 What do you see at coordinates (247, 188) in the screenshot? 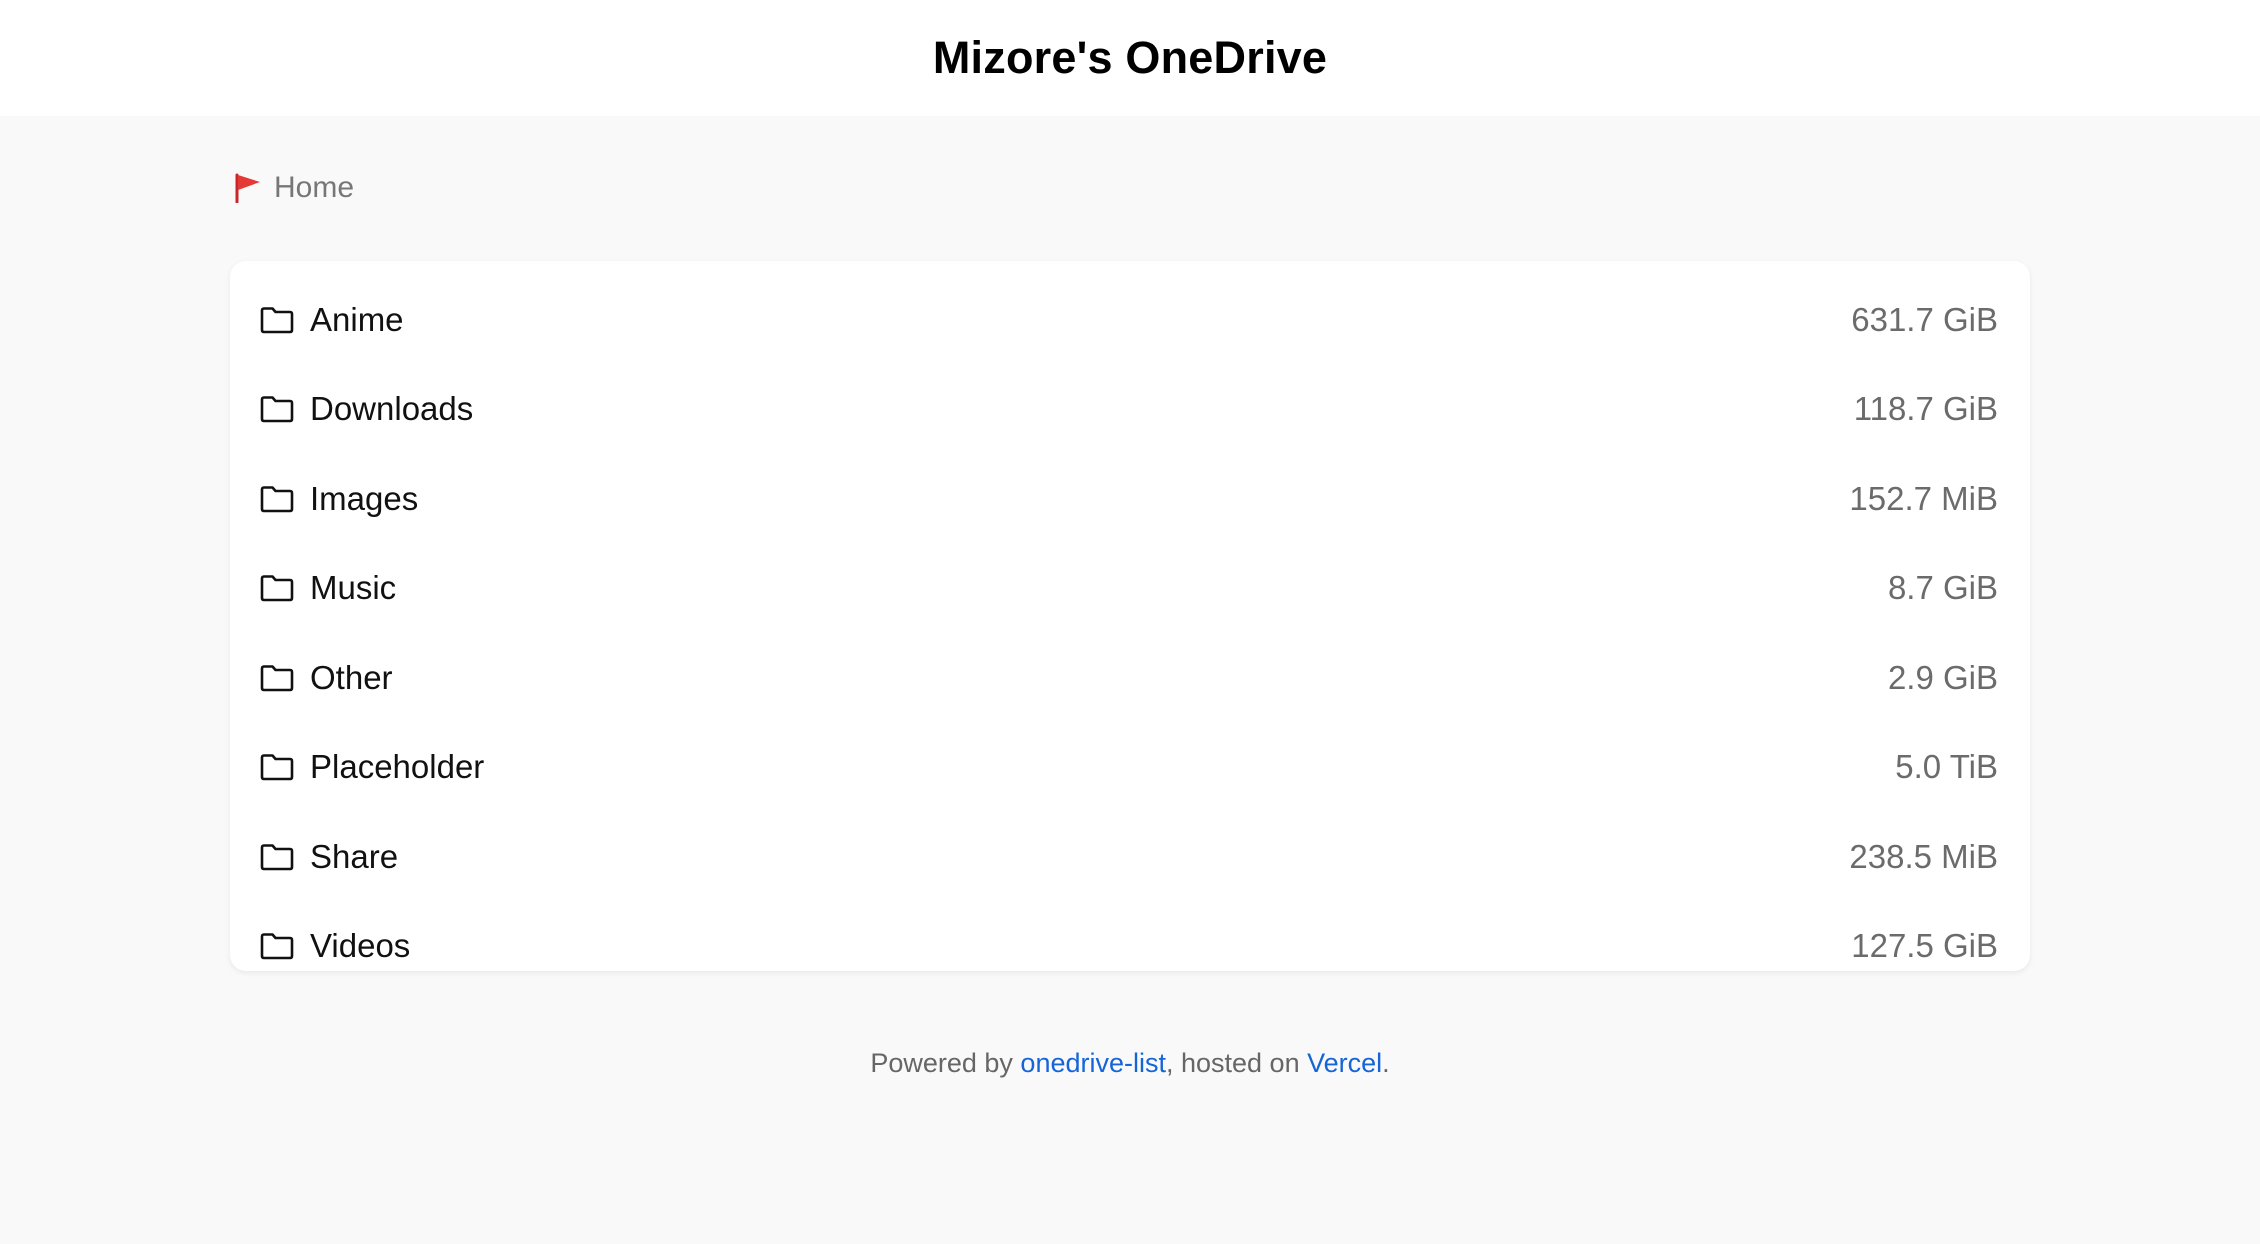
I see `flag-icon` at bounding box center [247, 188].